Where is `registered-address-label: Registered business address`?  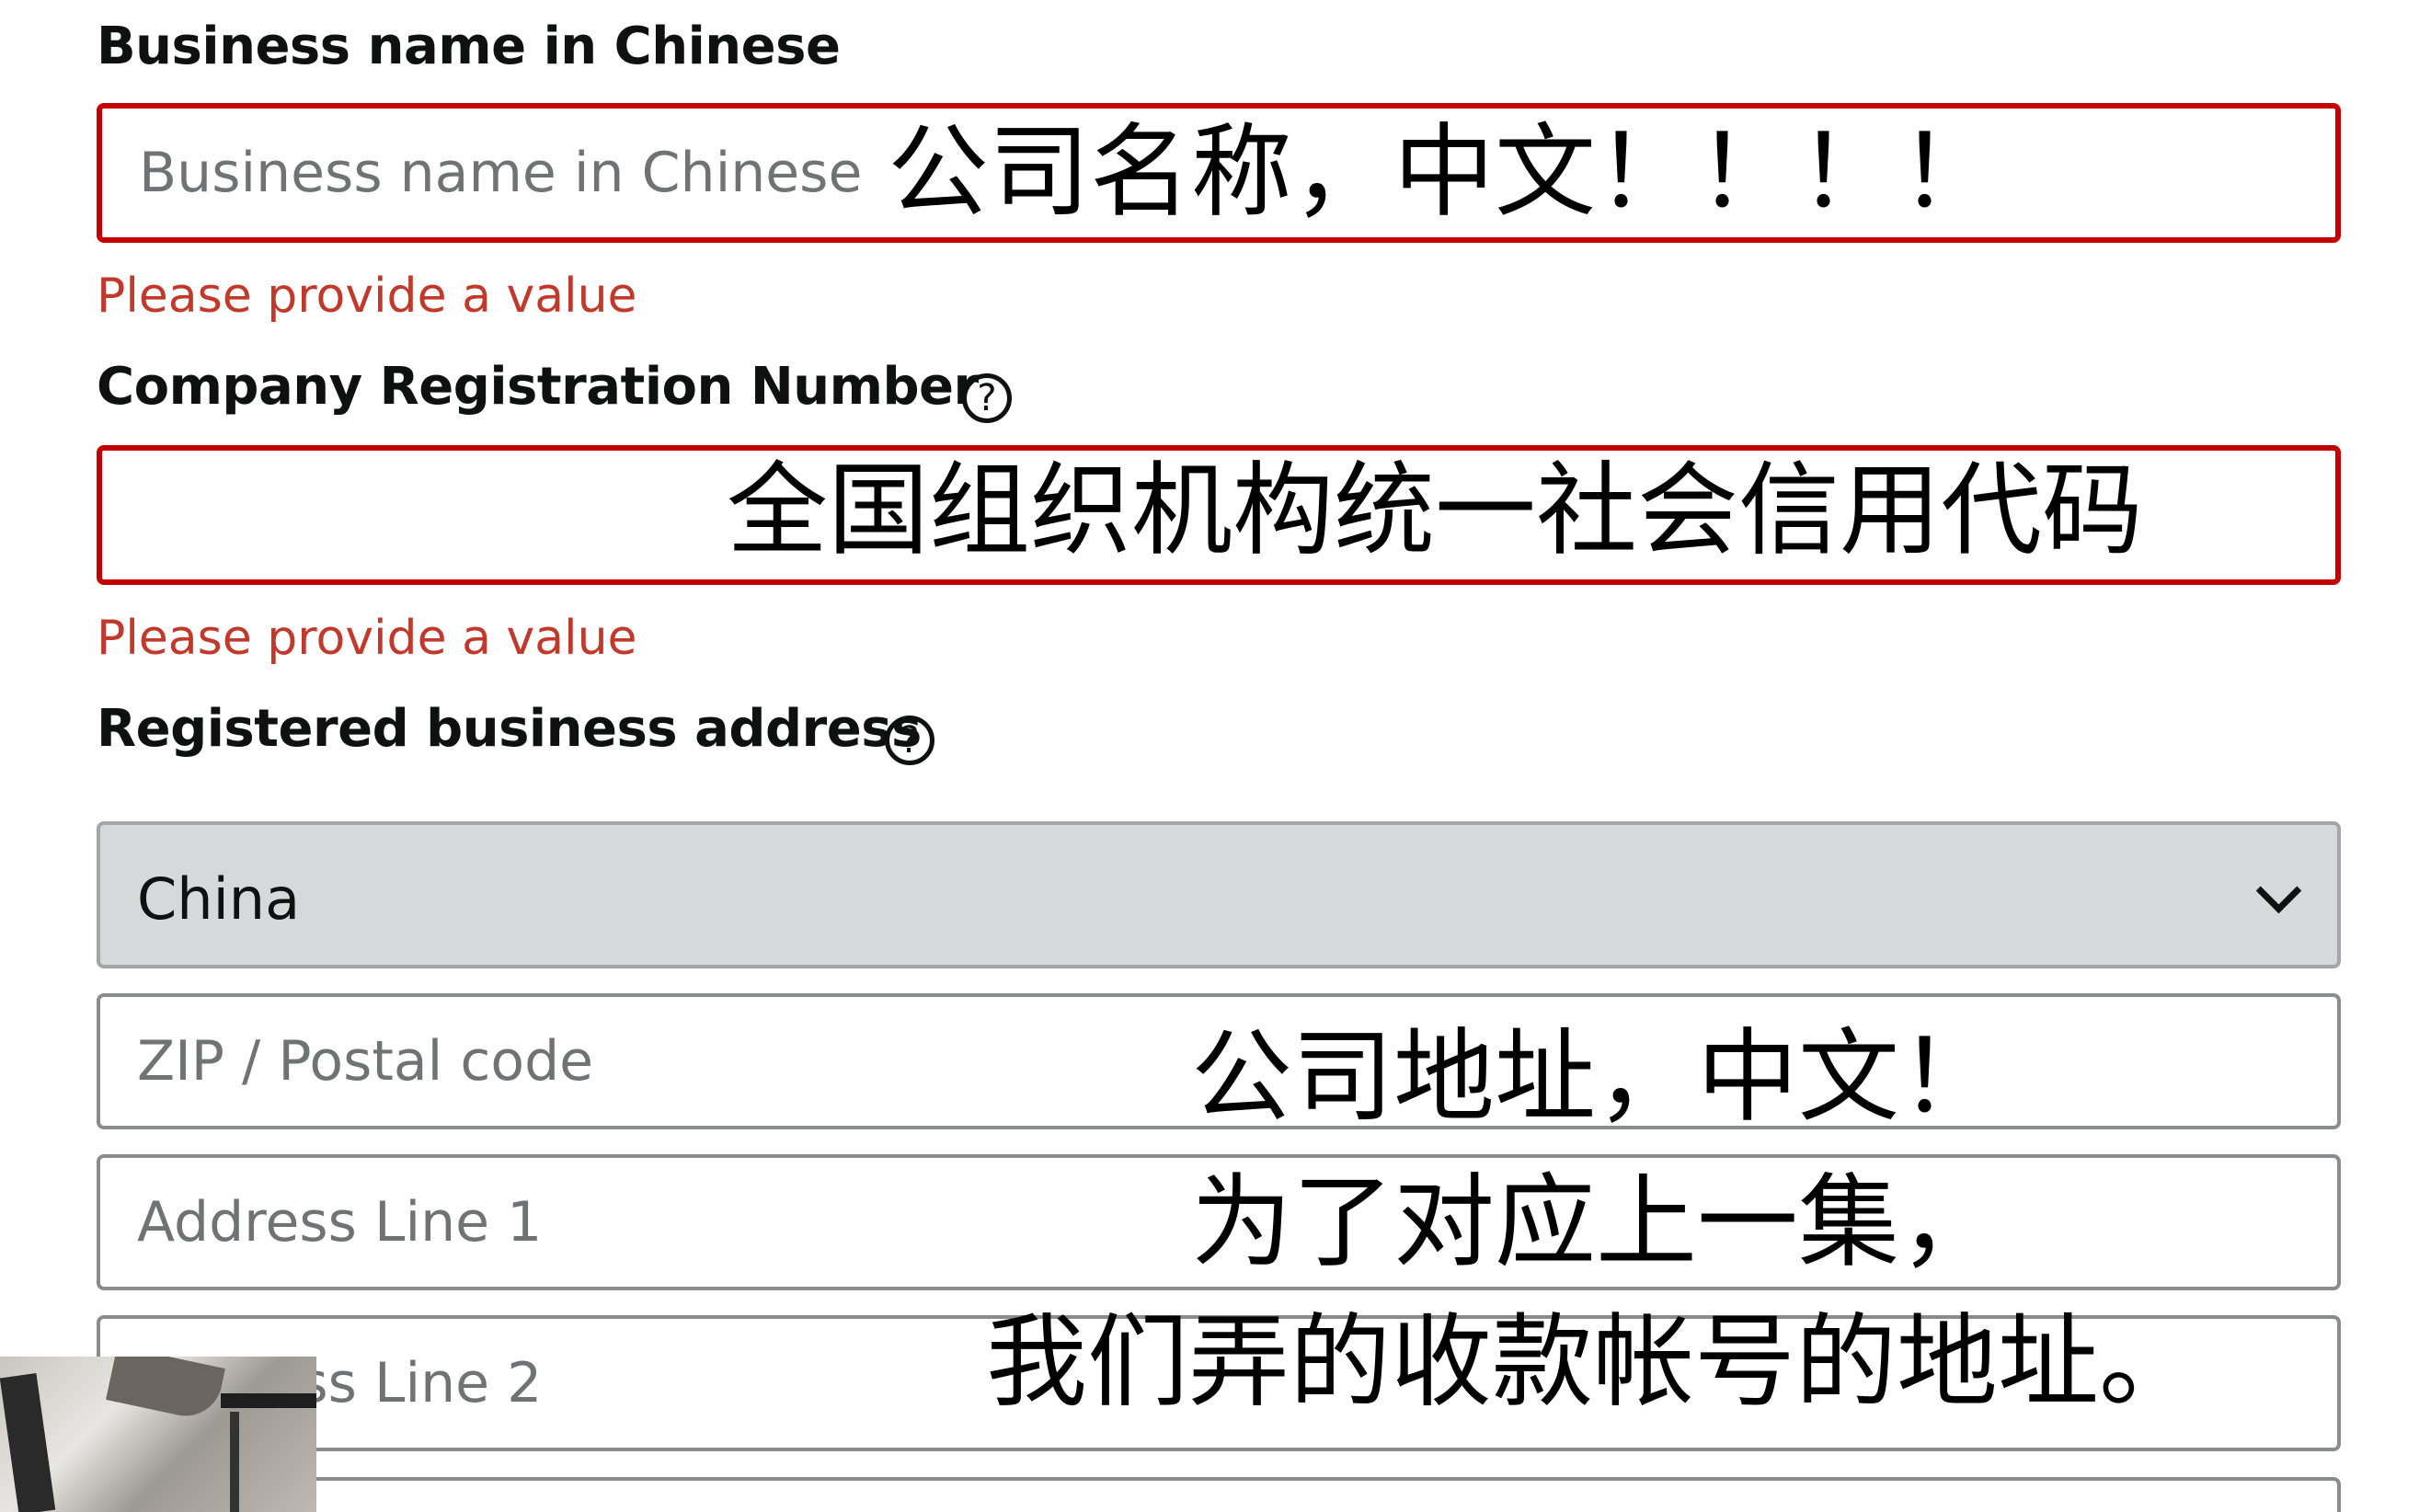
registered-address-label: Registered business address is located at coordinates (510, 729).